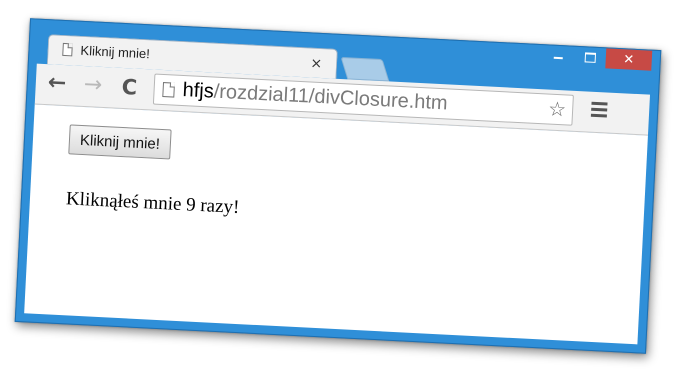  What do you see at coordinates (316, 63) in the screenshot?
I see `tab-close-icon: ×` at bounding box center [316, 63].